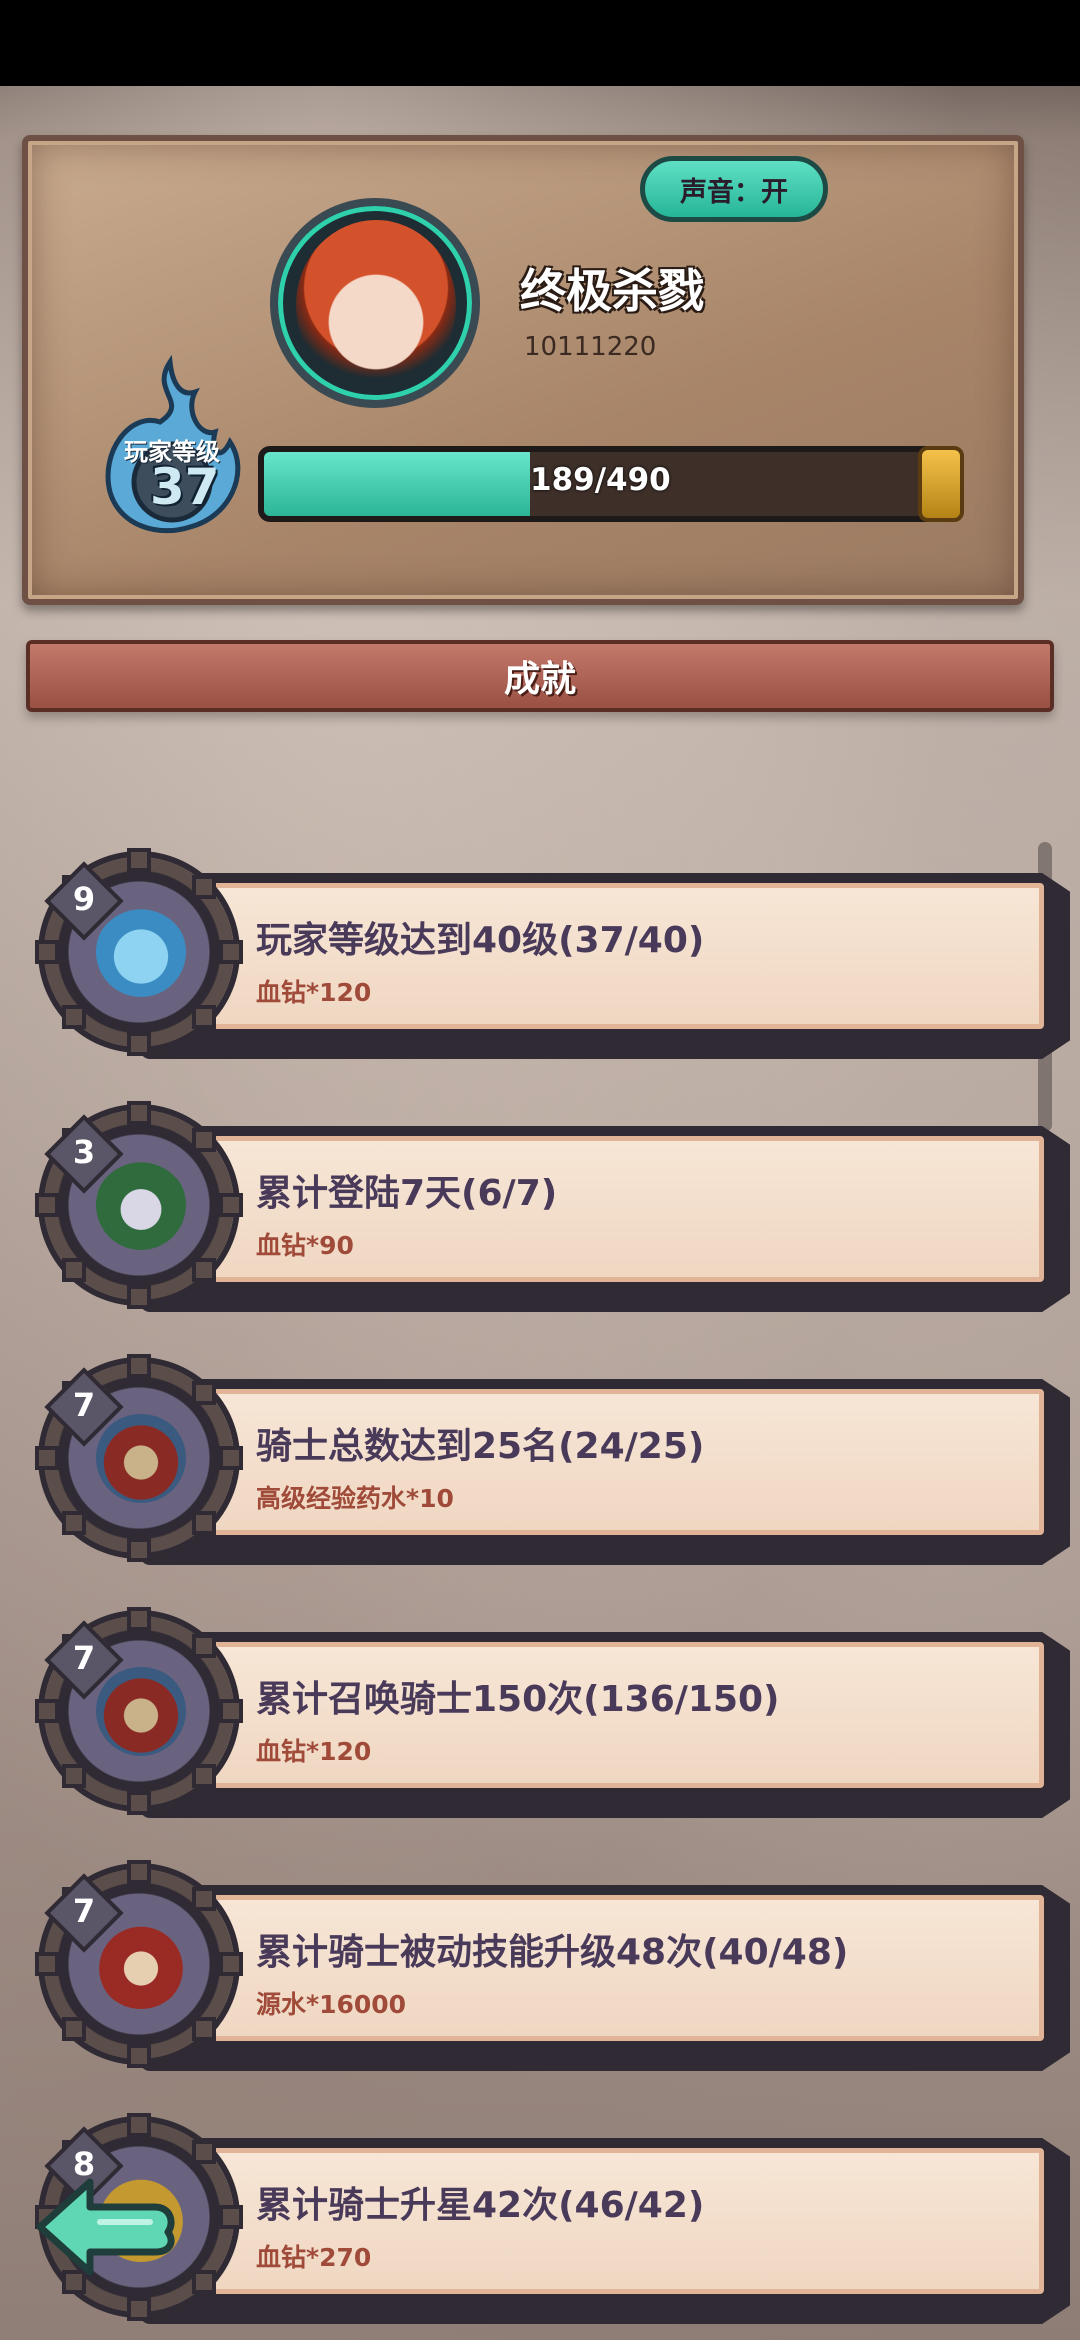 This screenshot has height=2340, width=1080. What do you see at coordinates (314, 2257) in the screenshot?
I see `achievement-reward: 血钻*270` at bounding box center [314, 2257].